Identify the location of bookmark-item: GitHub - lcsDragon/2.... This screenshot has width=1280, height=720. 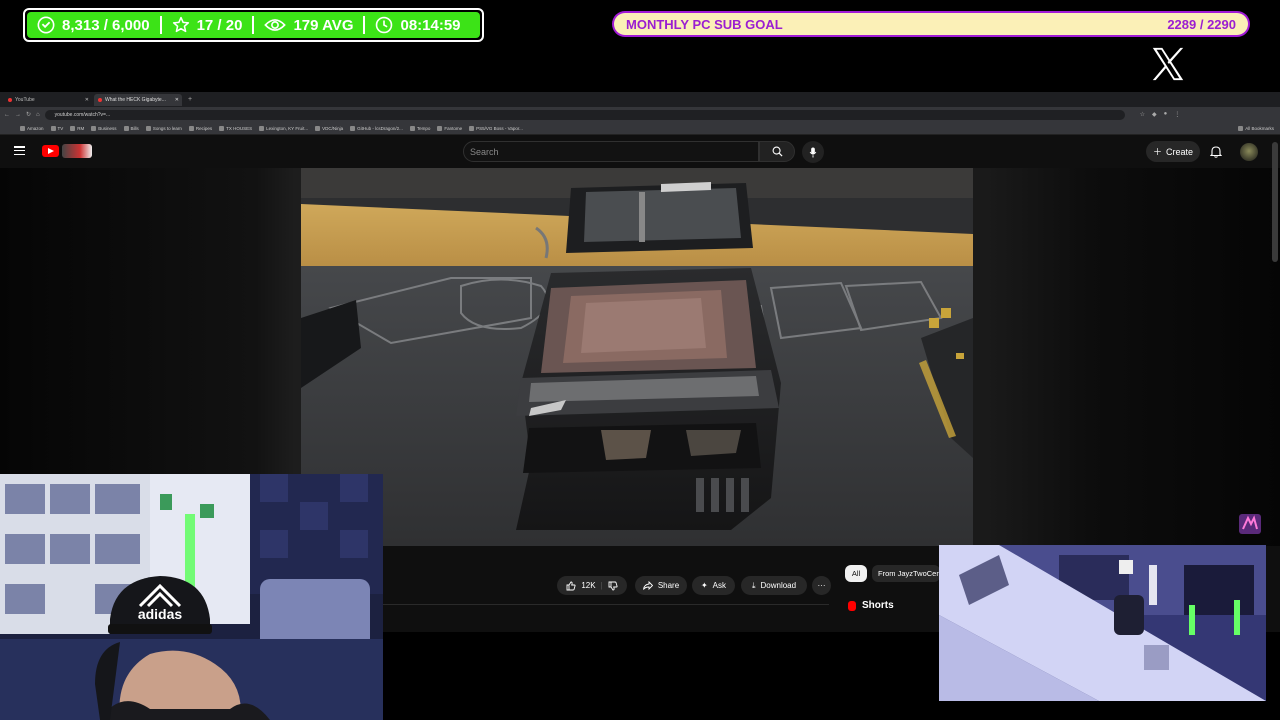
(376, 128).